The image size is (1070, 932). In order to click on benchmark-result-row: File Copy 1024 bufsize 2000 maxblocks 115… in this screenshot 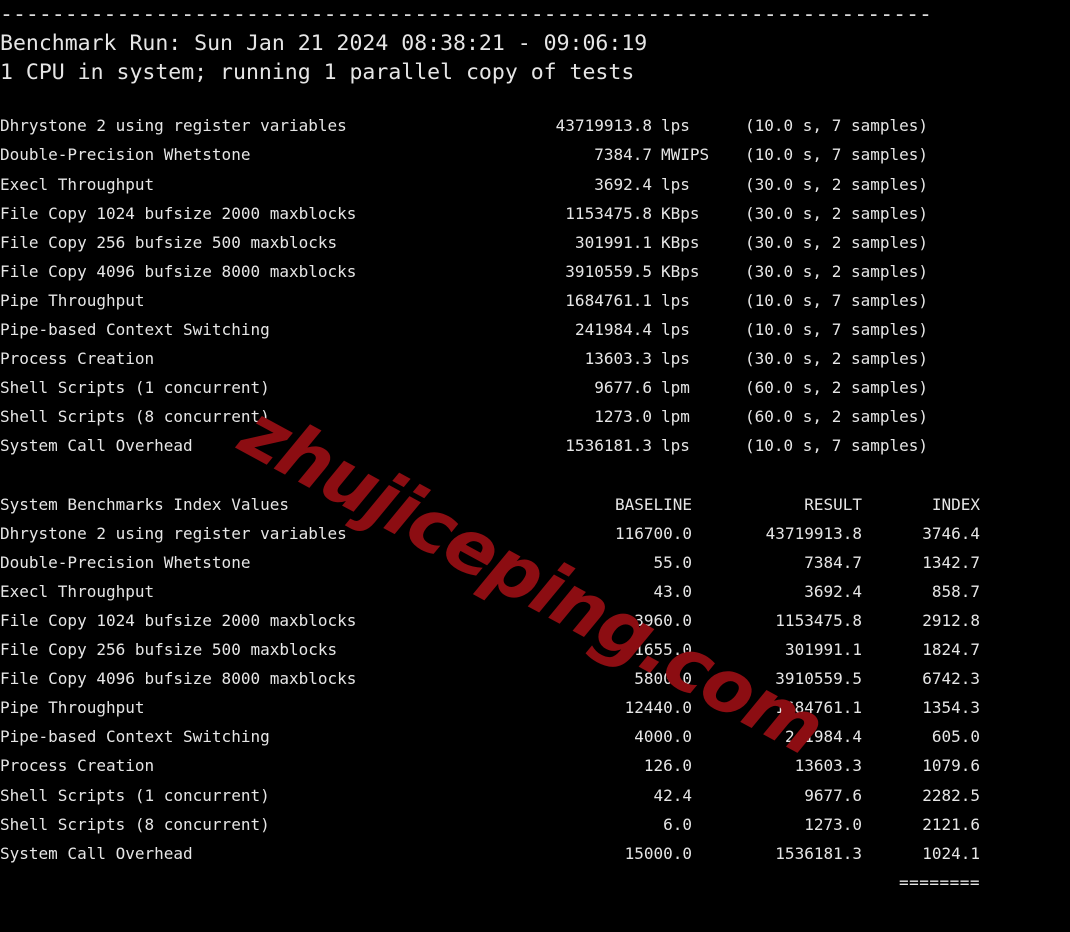, I will do `click(535, 218)`.